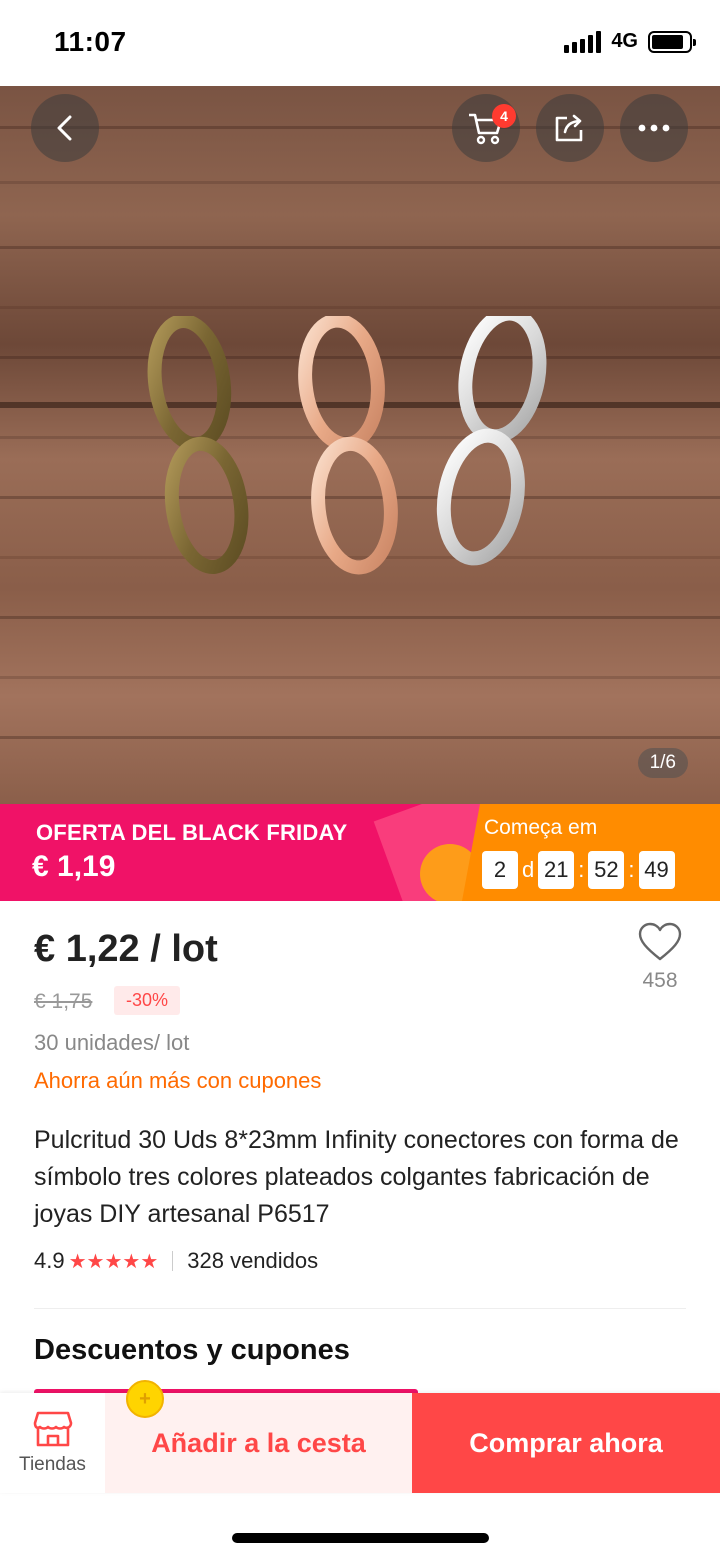 The height and width of the screenshot is (1558, 720). What do you see at coordinates (192, 1350) in the screenshot?
I see `discounts-section-title: Descuentos y cupones` at bounding box center [192, 1350].